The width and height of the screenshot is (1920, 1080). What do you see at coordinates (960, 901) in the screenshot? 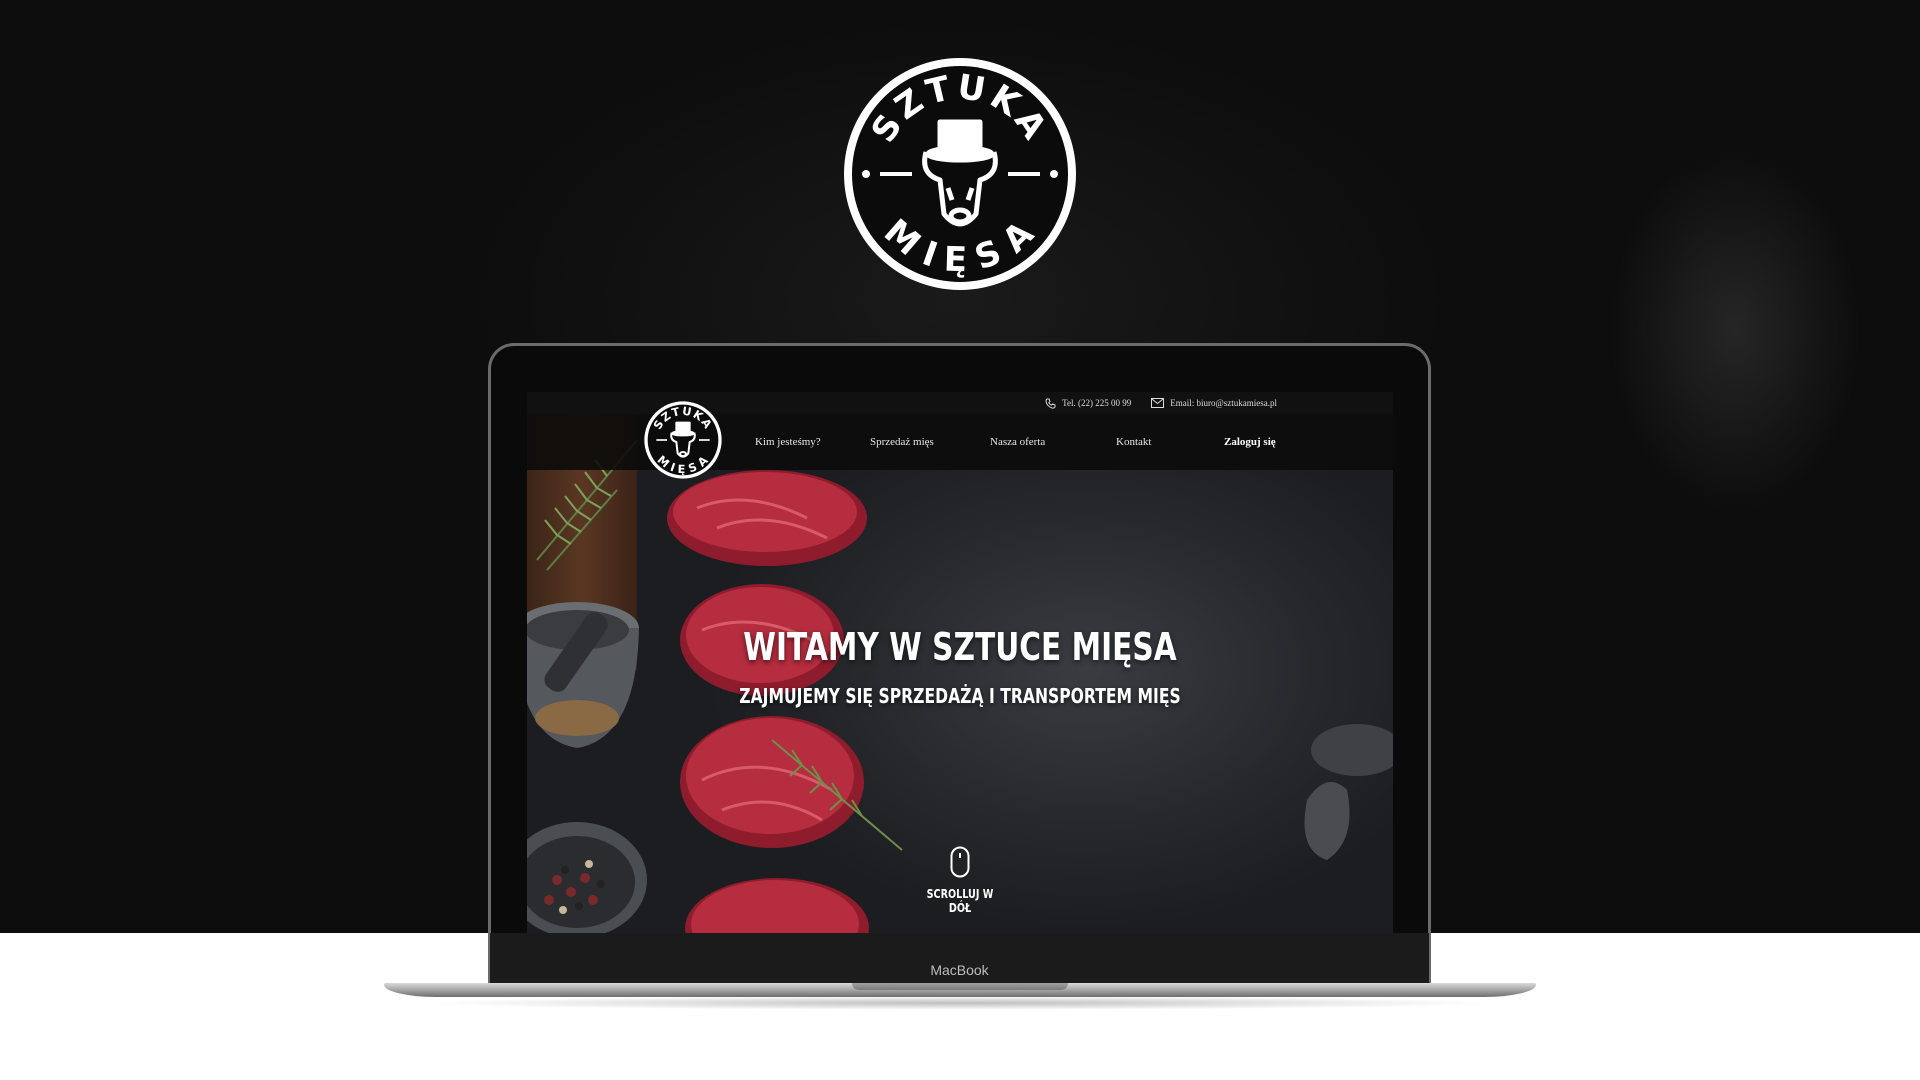
I see `scroll-down-label: SCROLLUJ W DÓŁ` at bounding box center [960, 901].